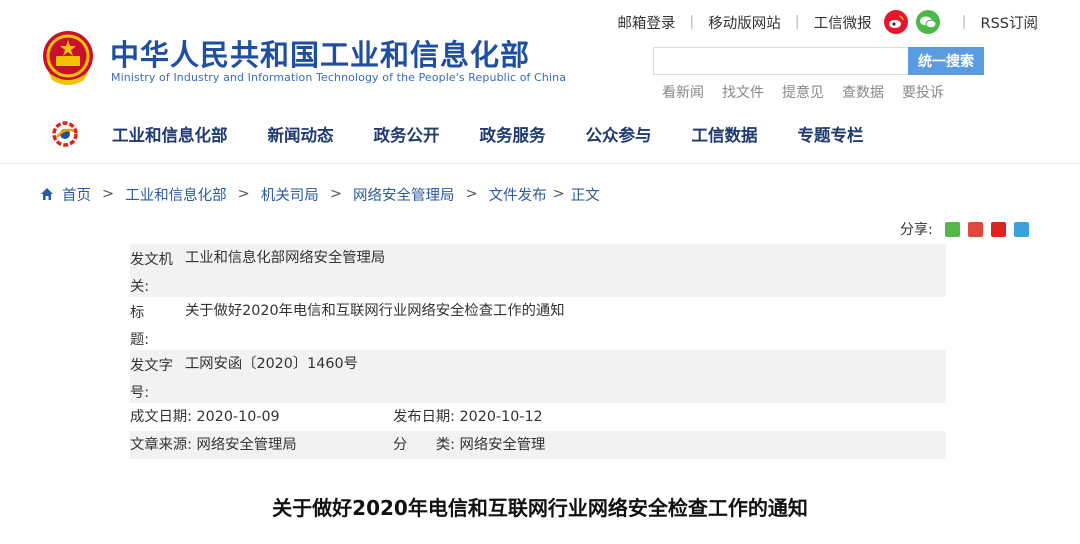 The width and height of the screenshot is (1080, 544). I want to click on social-icons, so click(915, 22).